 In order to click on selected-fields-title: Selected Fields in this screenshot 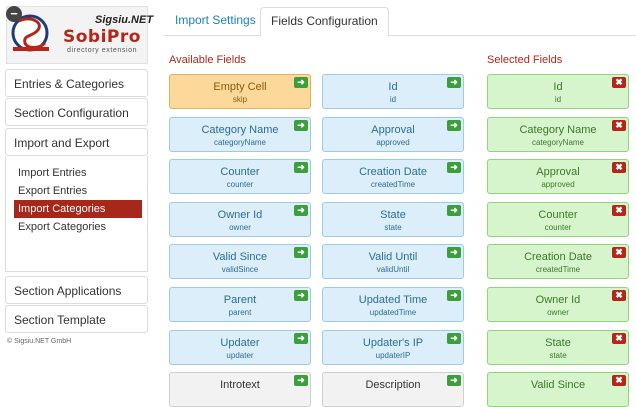, I will do `click(525, 60)`.